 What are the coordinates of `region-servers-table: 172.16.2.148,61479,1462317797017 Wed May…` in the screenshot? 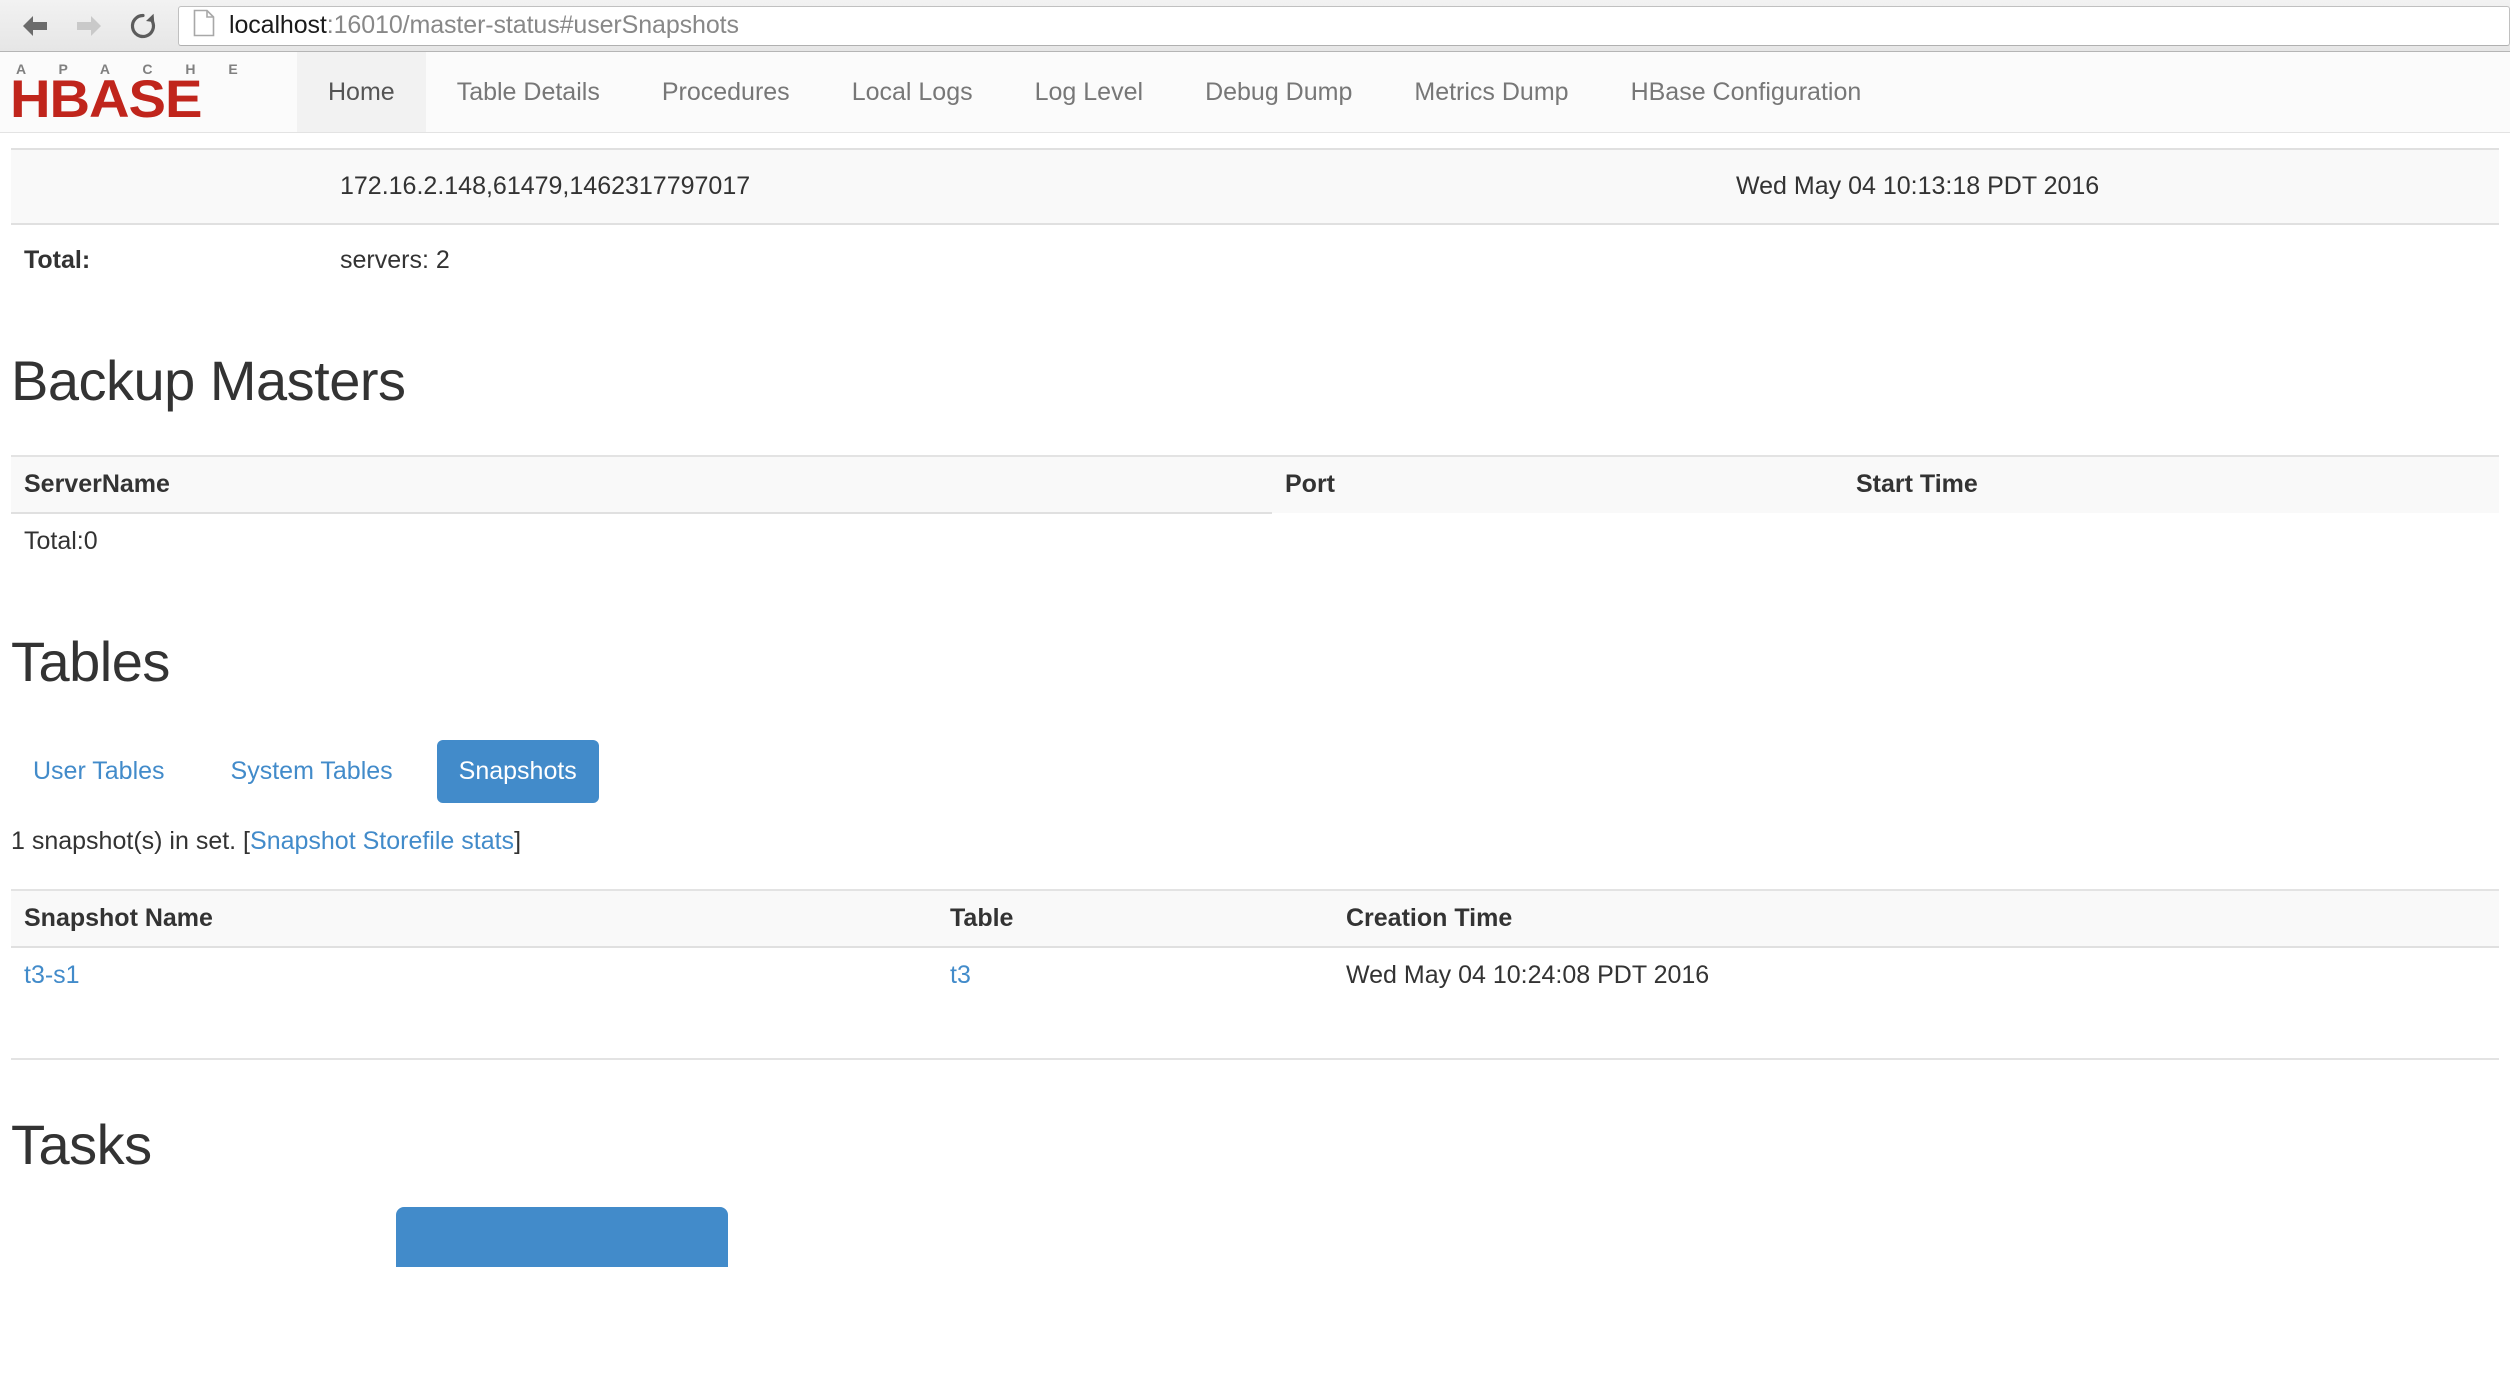 It's located at (1255, 218).